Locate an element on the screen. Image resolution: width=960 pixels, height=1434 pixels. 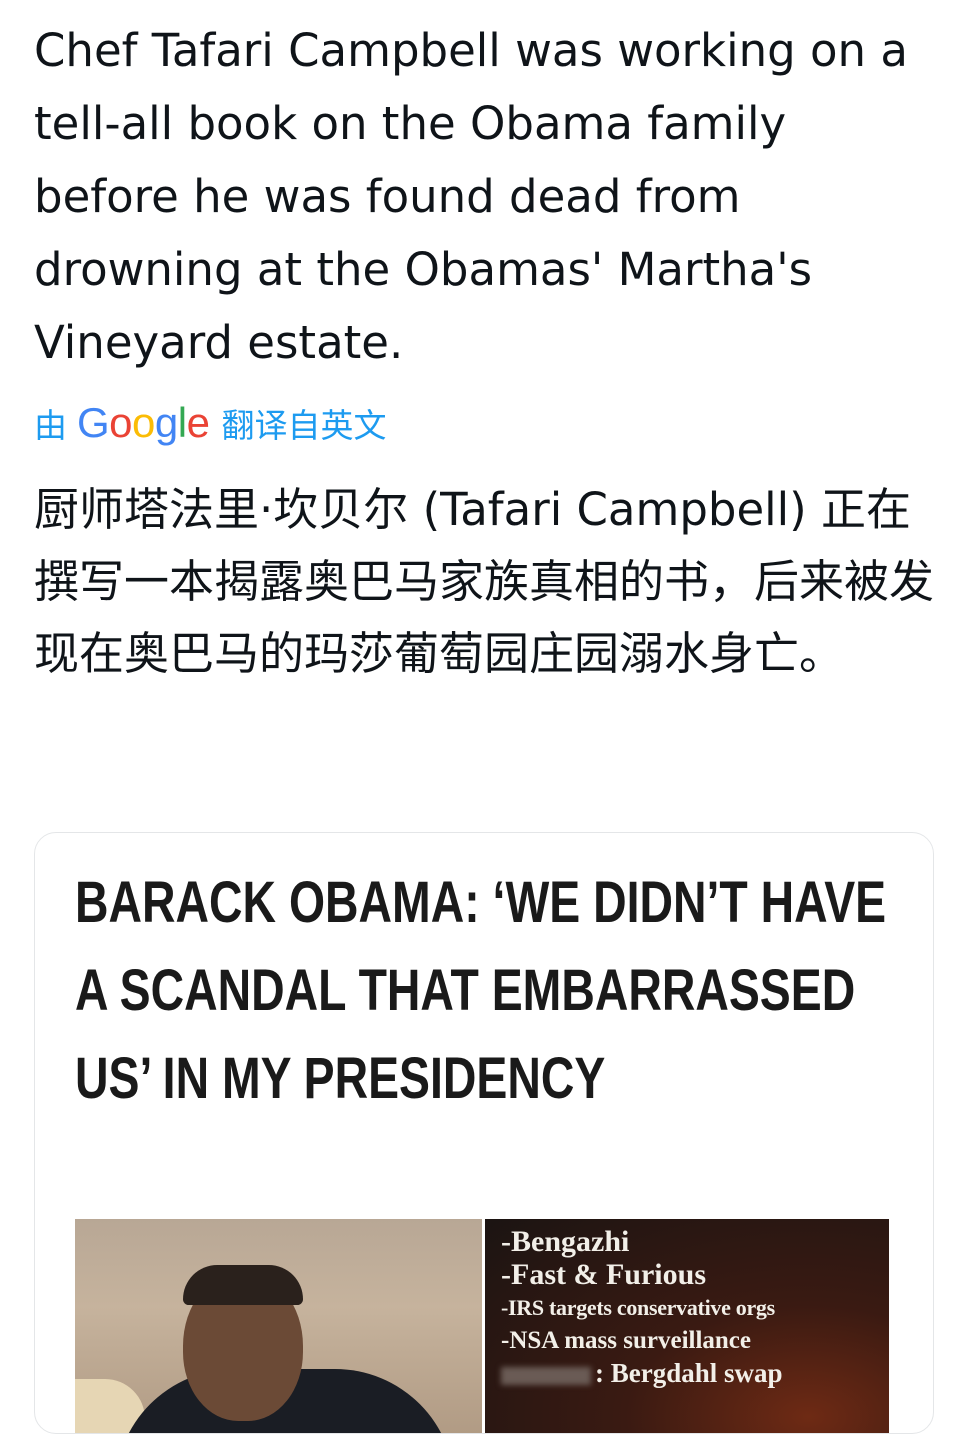
blurred-text is located at coordinates (546, 1375).